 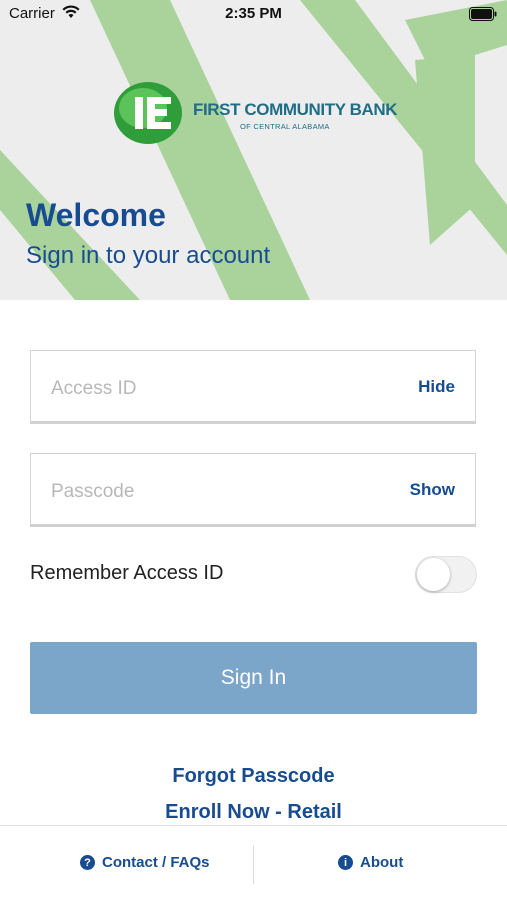 I want to click on status-bar: Carrier 2:35 PM, so click(x=253, y=15).